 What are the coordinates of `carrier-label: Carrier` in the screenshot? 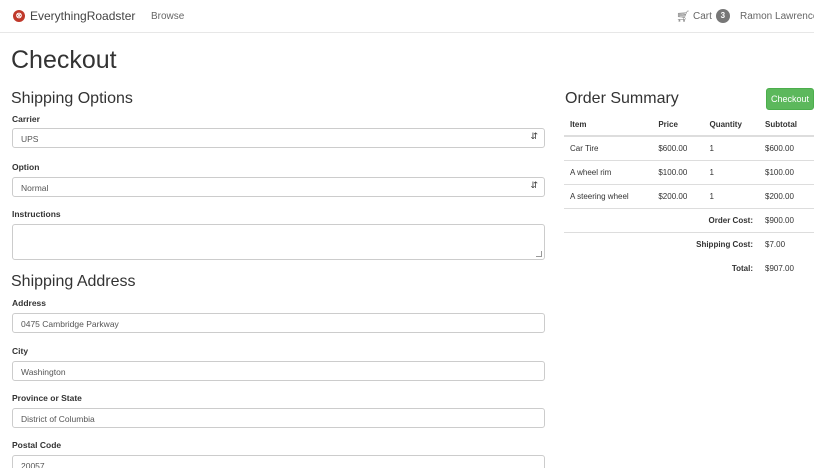 It's located at (26, 119).